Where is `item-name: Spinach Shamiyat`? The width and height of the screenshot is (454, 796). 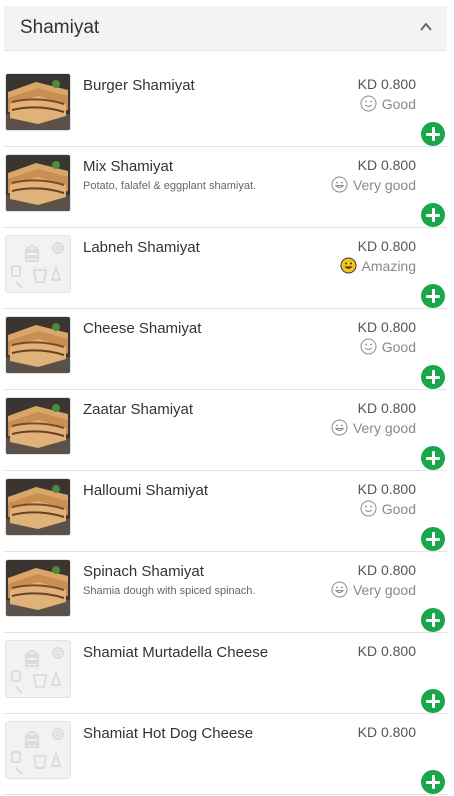
item-name: Spinach Shamiyat is located at coordinates (143, 571).